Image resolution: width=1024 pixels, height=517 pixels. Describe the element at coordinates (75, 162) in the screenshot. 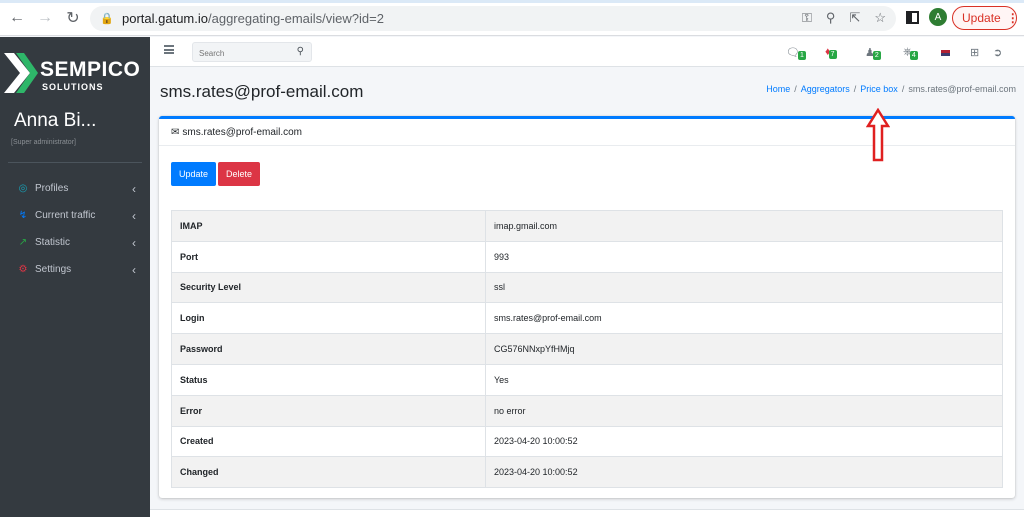

I see `sidebar-divider` at that location.